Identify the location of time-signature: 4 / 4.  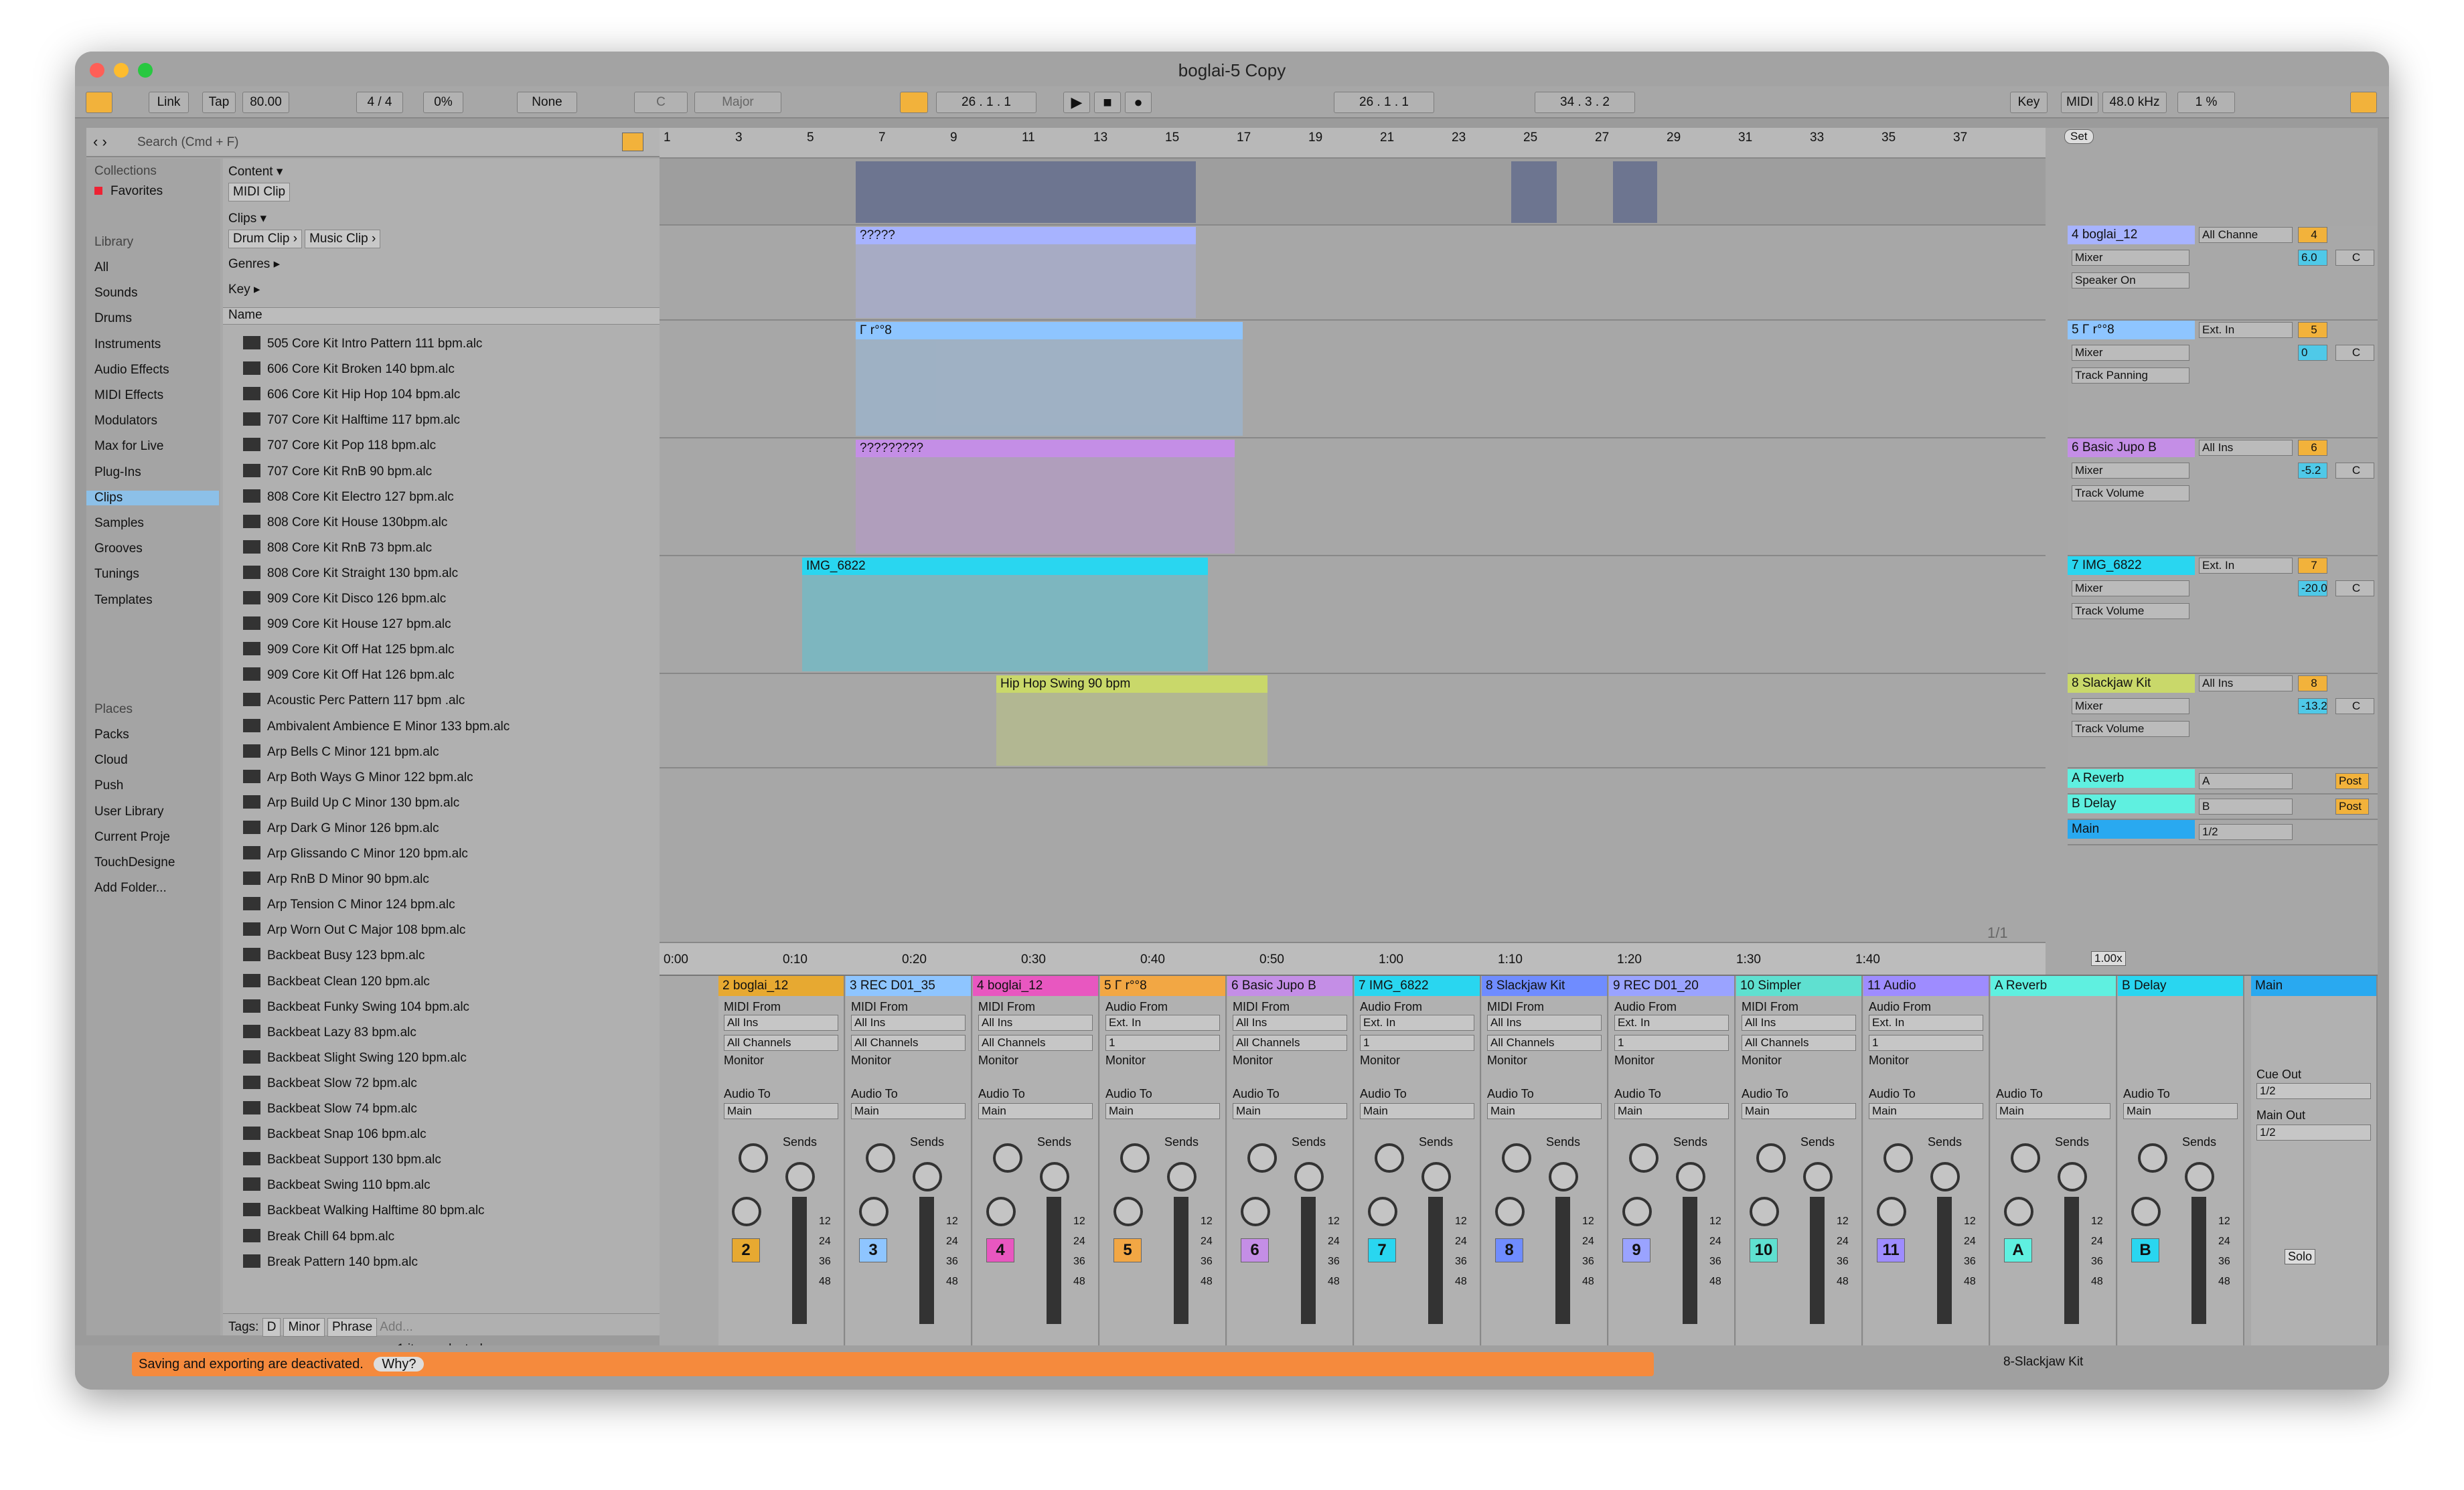
(379, 102).